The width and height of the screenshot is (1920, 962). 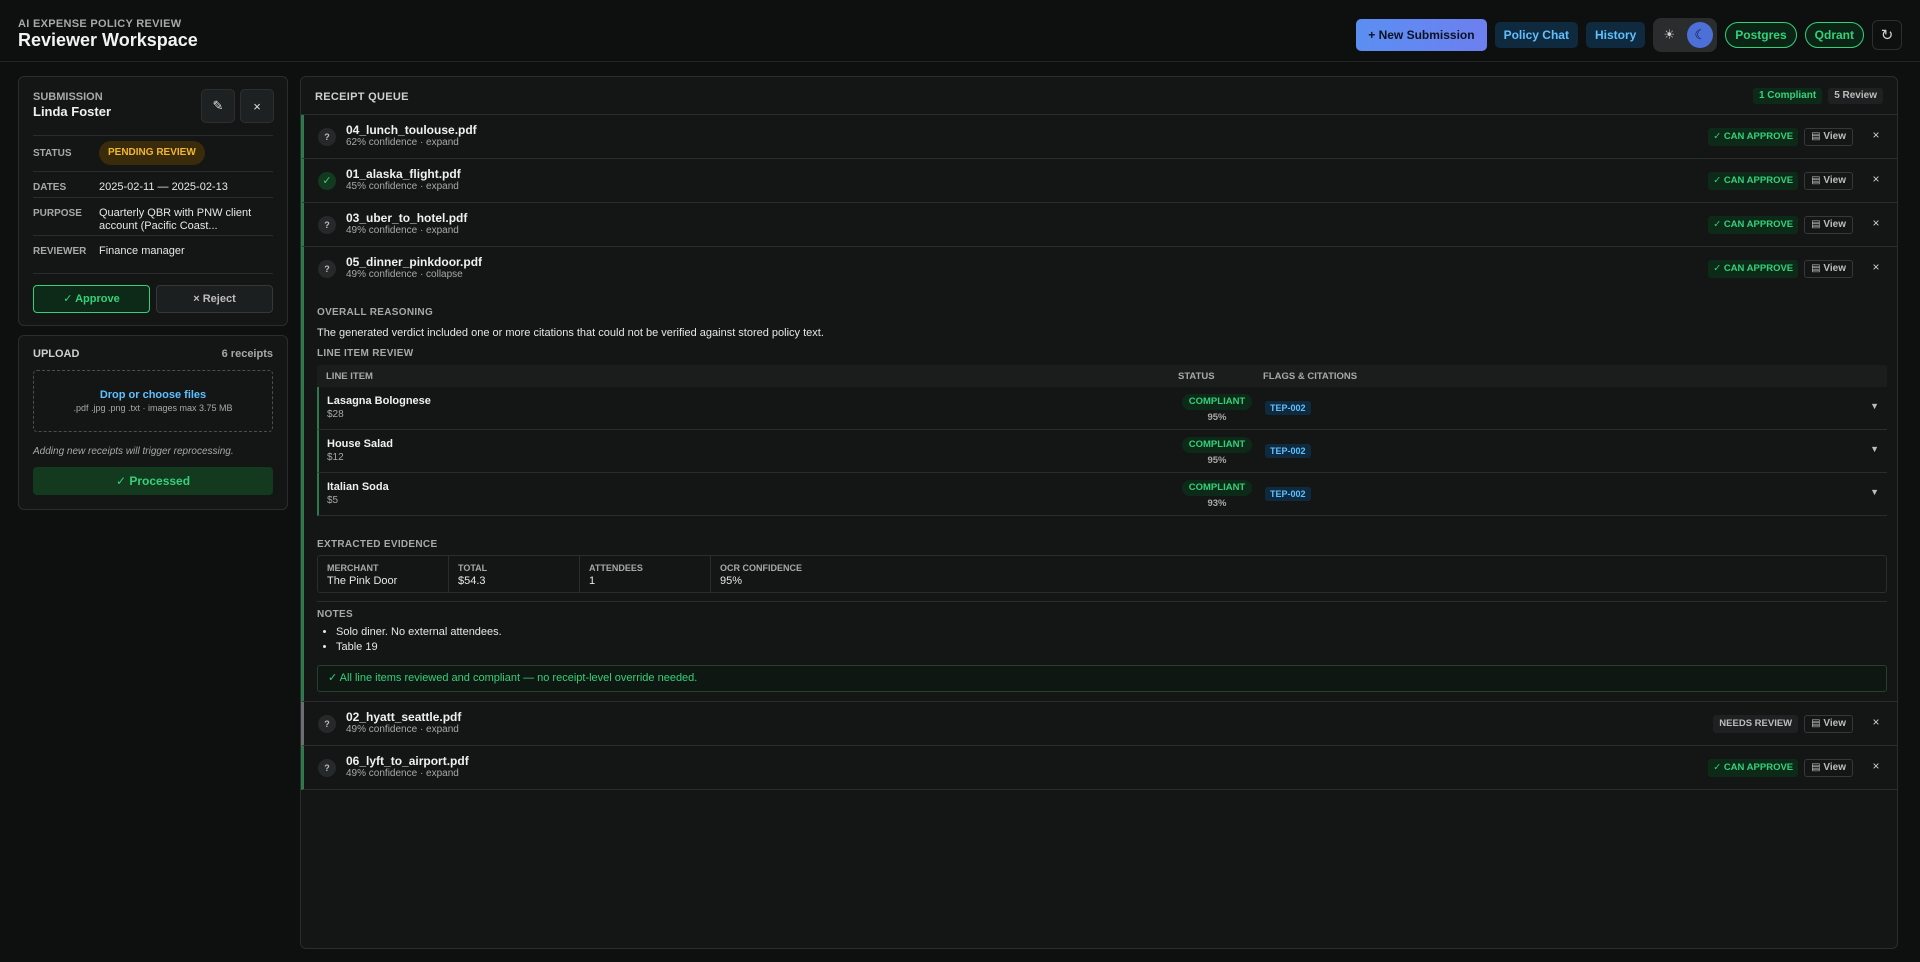 I want to click on close-icon: ×, so click(x=257, y=106).